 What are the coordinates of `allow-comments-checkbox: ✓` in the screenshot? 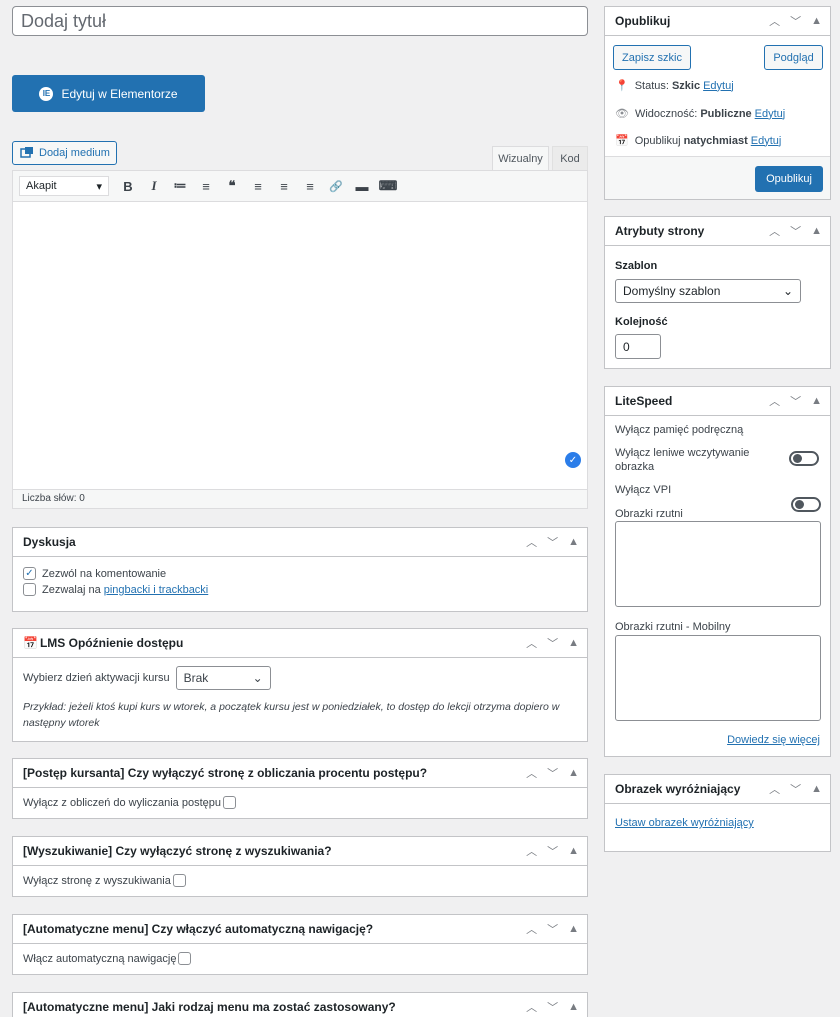 It's located at (29, 573).